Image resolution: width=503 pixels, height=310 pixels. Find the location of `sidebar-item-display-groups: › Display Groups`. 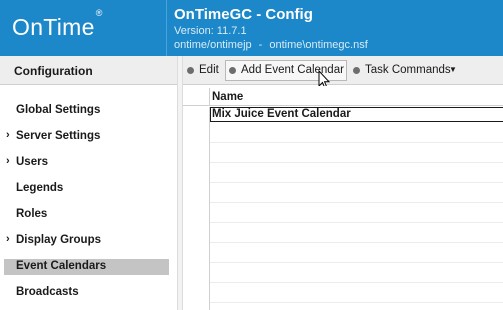

sidebar-item-display-groups: › Display Groups is located at coordinates (86, 241).